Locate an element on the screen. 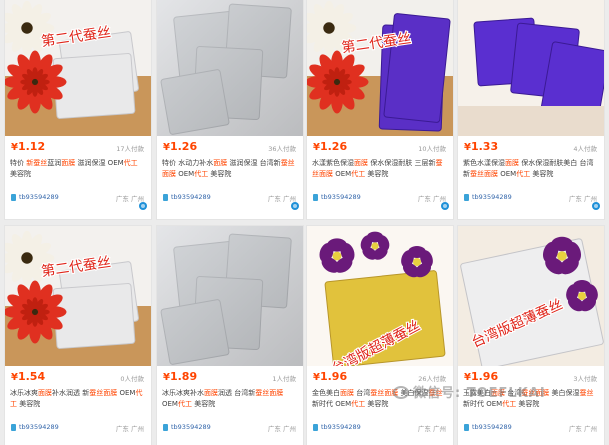  price-value: 1.33 is located at coordinates (484, 146).